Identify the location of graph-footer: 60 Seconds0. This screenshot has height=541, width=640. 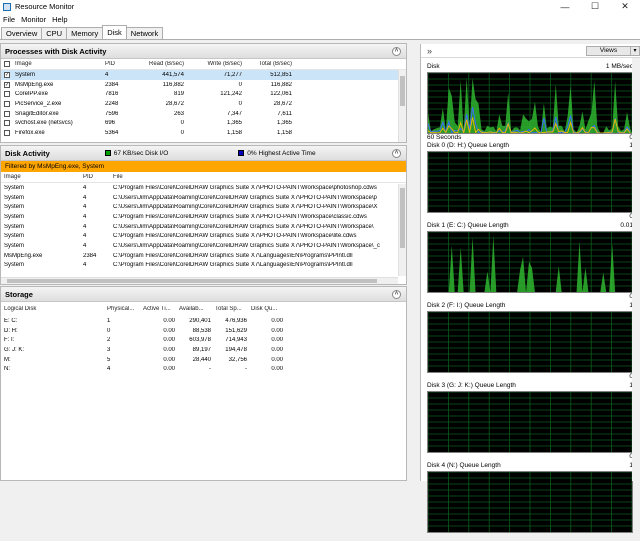
(530, 138).